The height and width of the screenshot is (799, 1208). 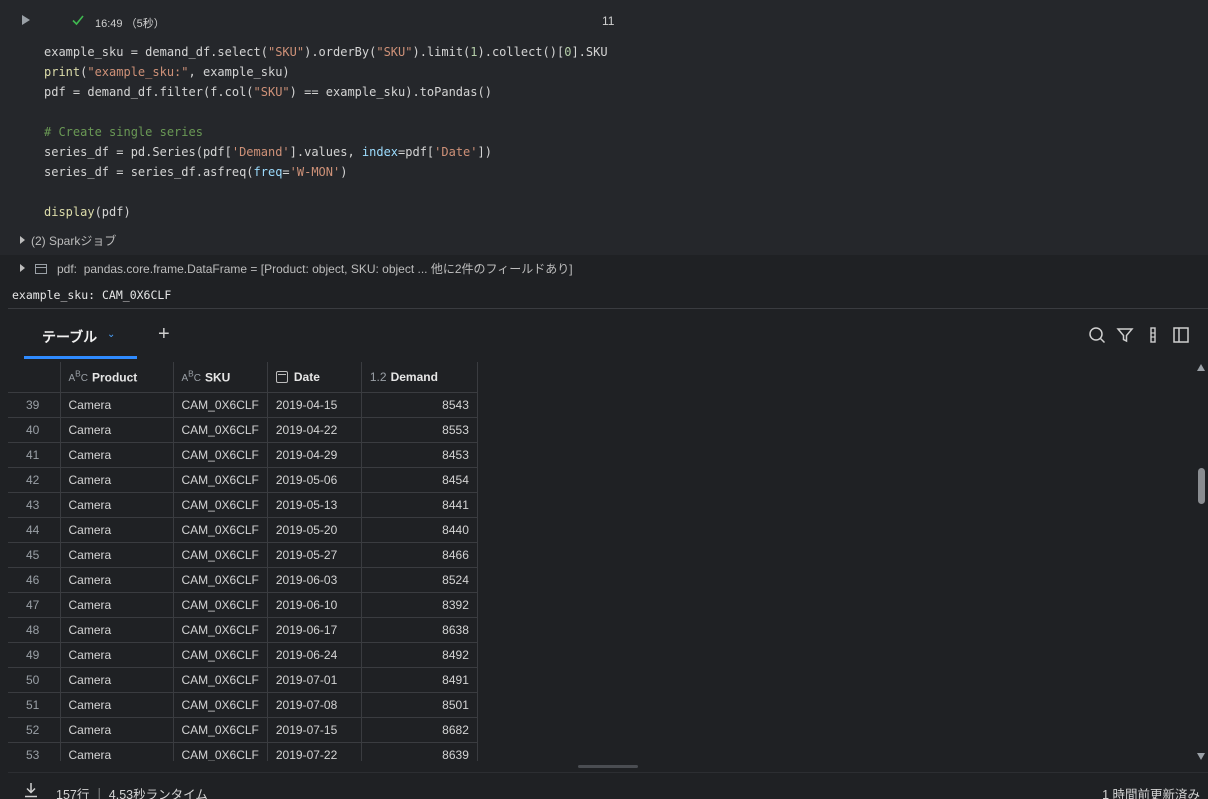 I want to click on code-token: ).limit(, so click(x=441, y=52).